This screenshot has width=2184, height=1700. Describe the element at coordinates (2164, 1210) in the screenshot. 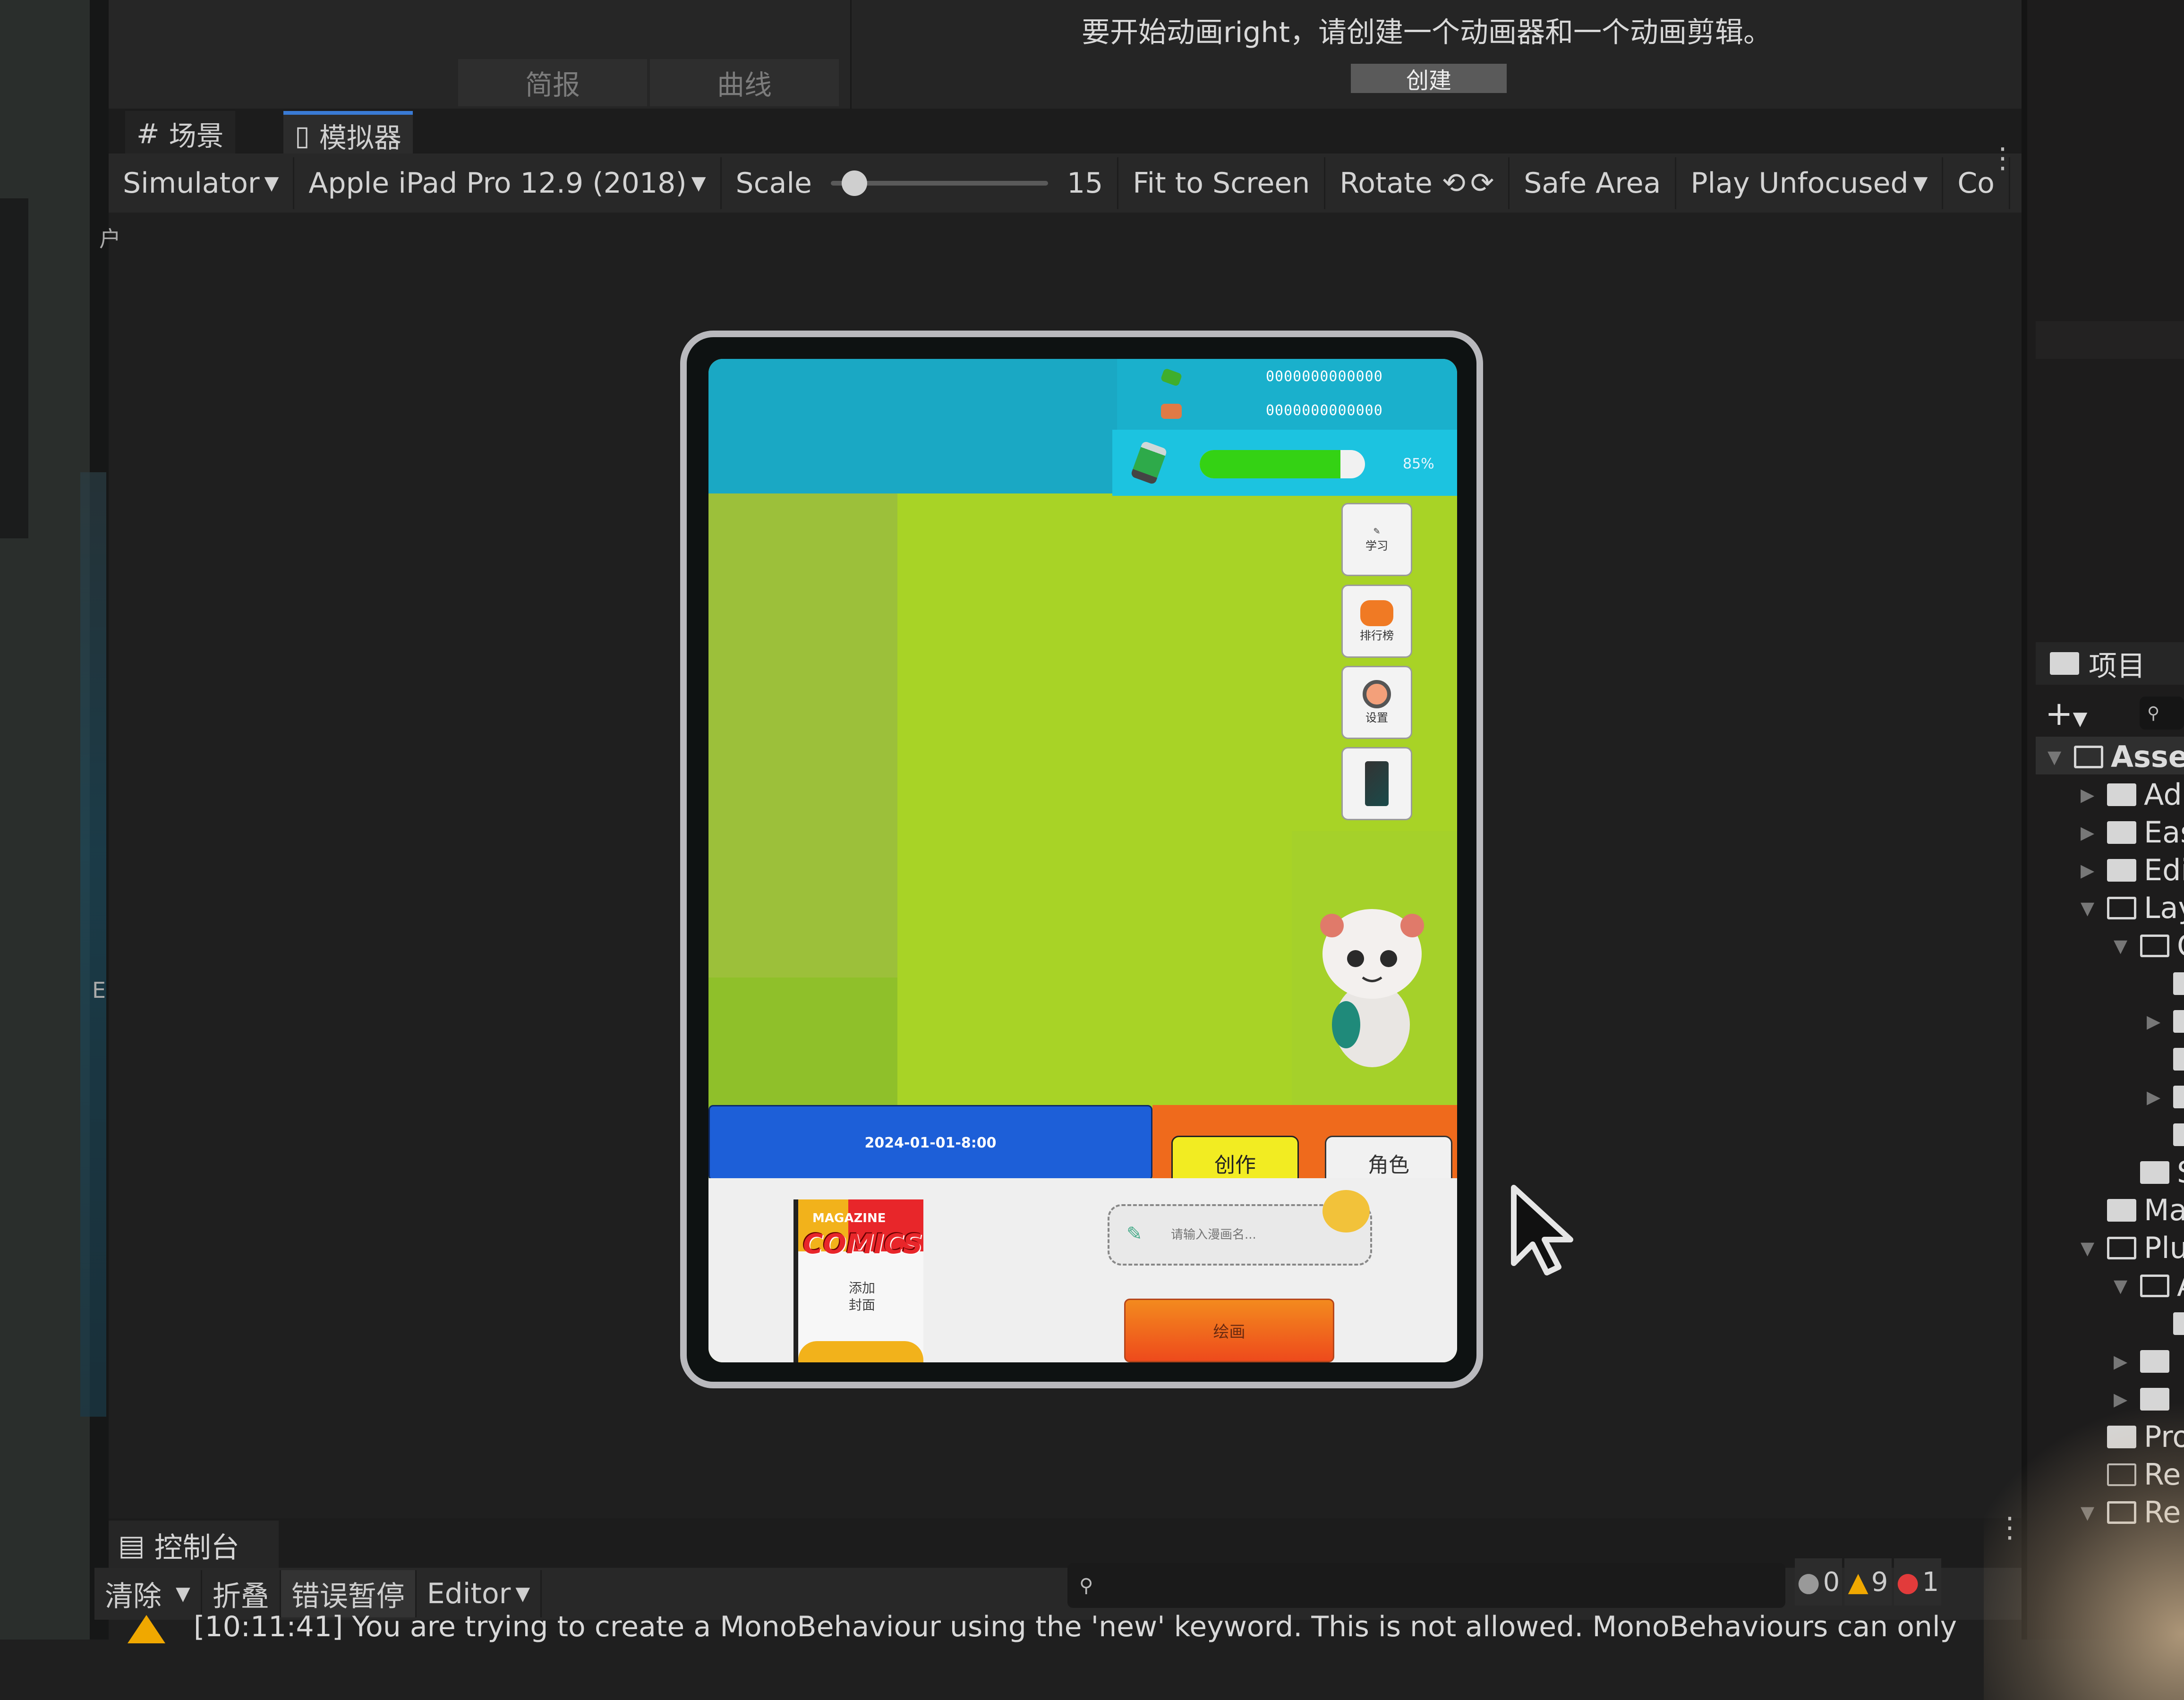

I see `tree-item-label: Ma` at that location.